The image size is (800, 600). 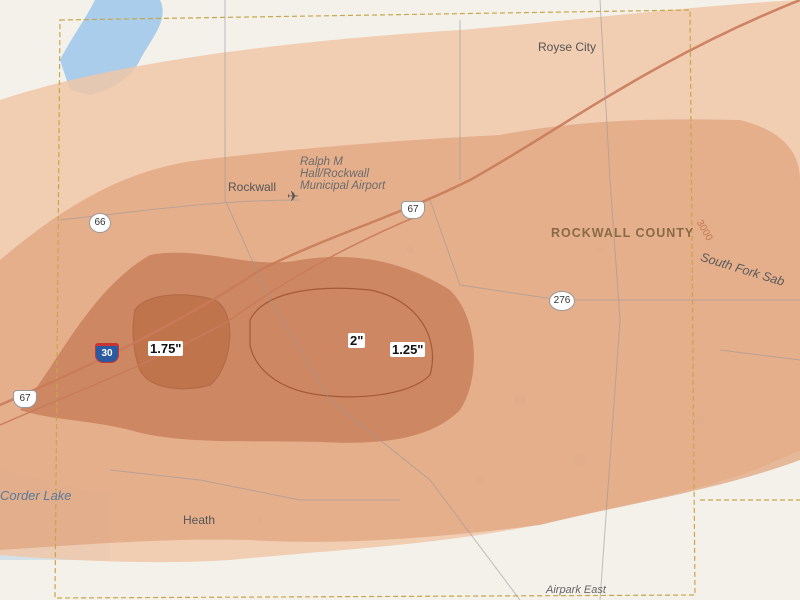 I want to click on place-label-airpark-east: Airpark East, so click(x=576, y=590).